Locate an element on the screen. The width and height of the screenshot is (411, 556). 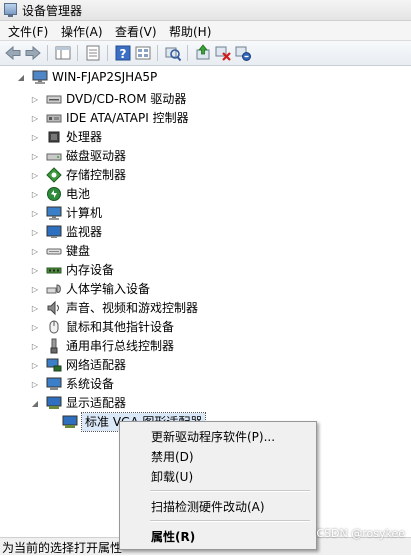
storage-controller-icon is located at coordinates (54, 175).